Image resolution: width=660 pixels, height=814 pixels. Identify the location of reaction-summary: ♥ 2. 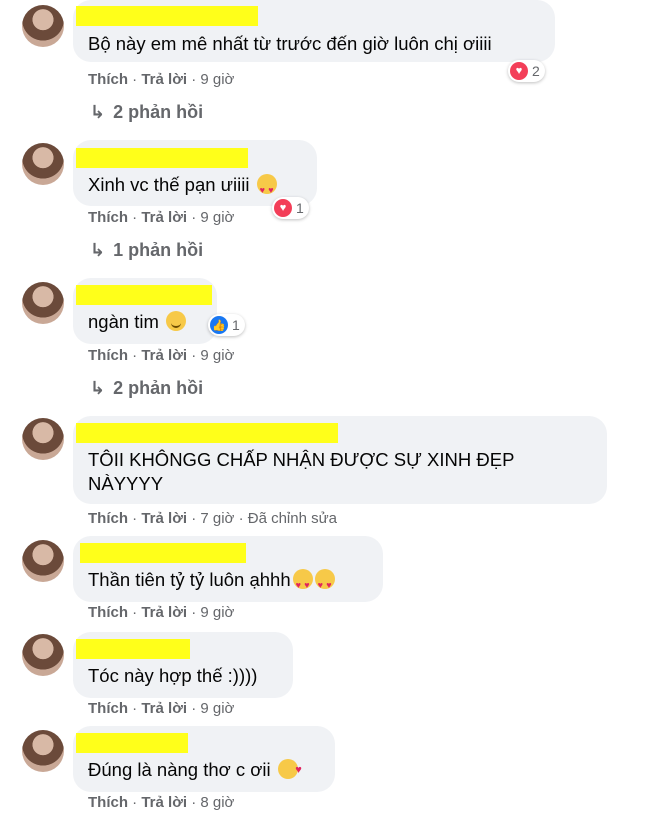
(526, 71).